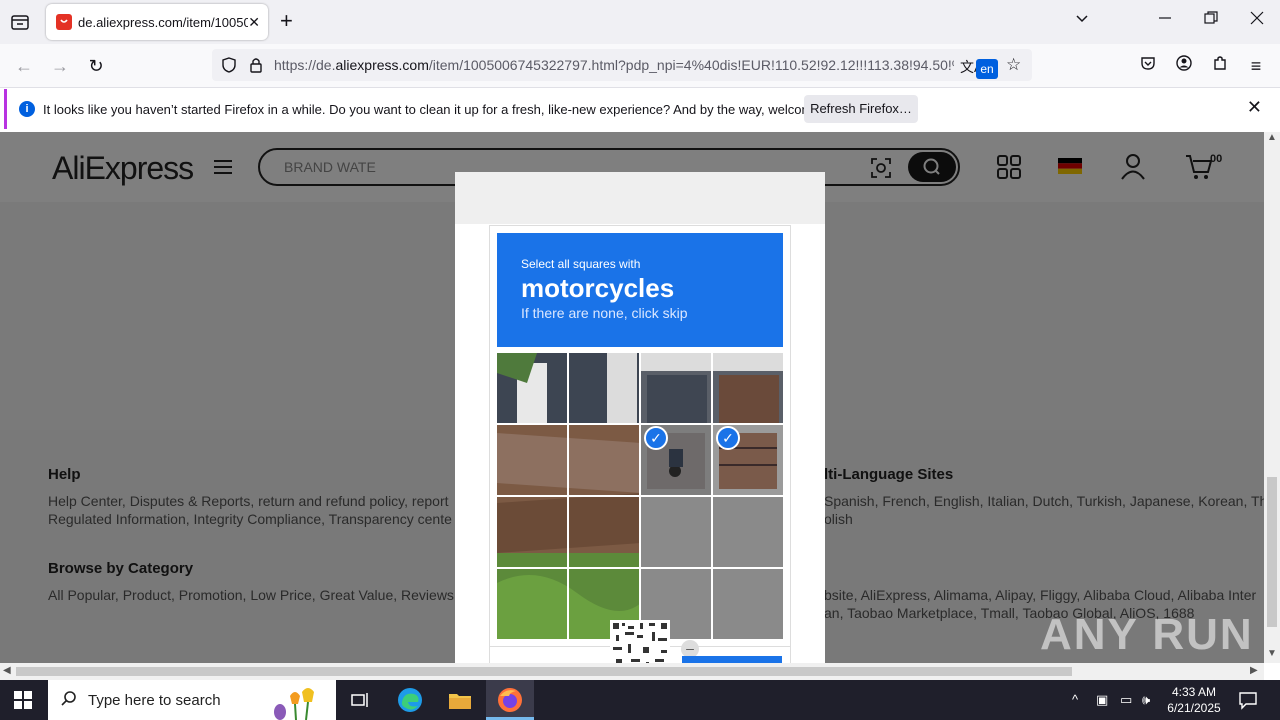 This screenshot has height=720, width=1280. Describe the element at coordinates (1272, 137) in the screenshot. I see `scroll-up-icon: ▲` at that location.